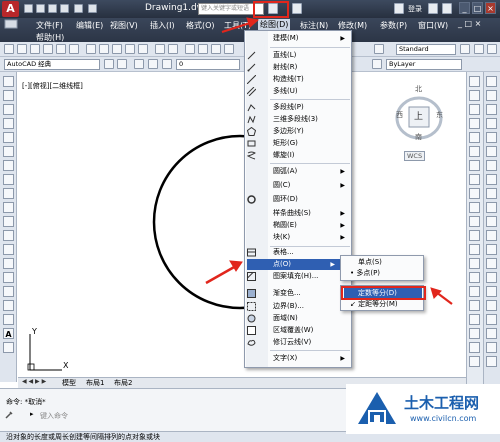 Image resolution: width=500 pixels, height=442 pixels. What do you see at coordinates (377, 409) in the screenshot?
I see `watermark-logo-icon` at bounding box center [377, 409].